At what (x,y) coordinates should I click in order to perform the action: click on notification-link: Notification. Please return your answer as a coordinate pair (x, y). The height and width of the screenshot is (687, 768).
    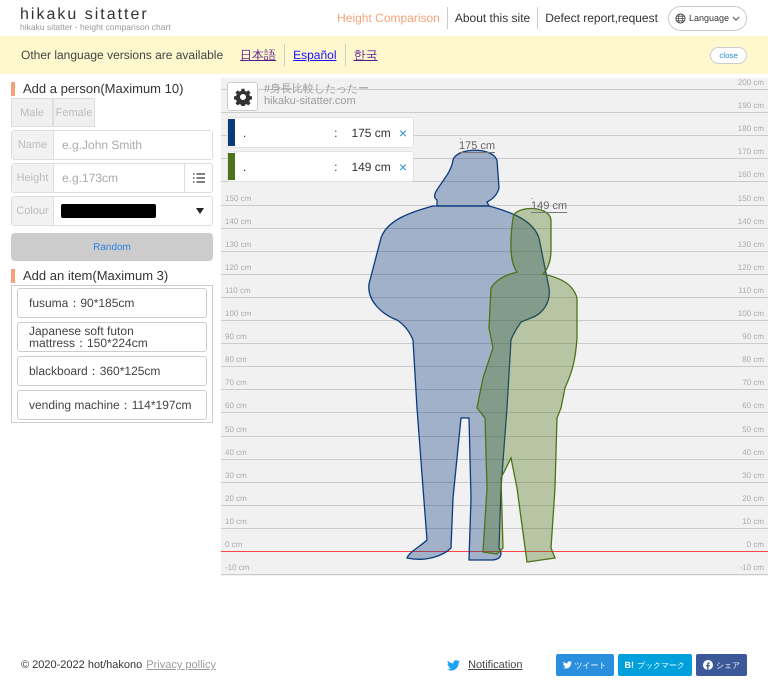
    Looking at the image, I should click on (495, 665).